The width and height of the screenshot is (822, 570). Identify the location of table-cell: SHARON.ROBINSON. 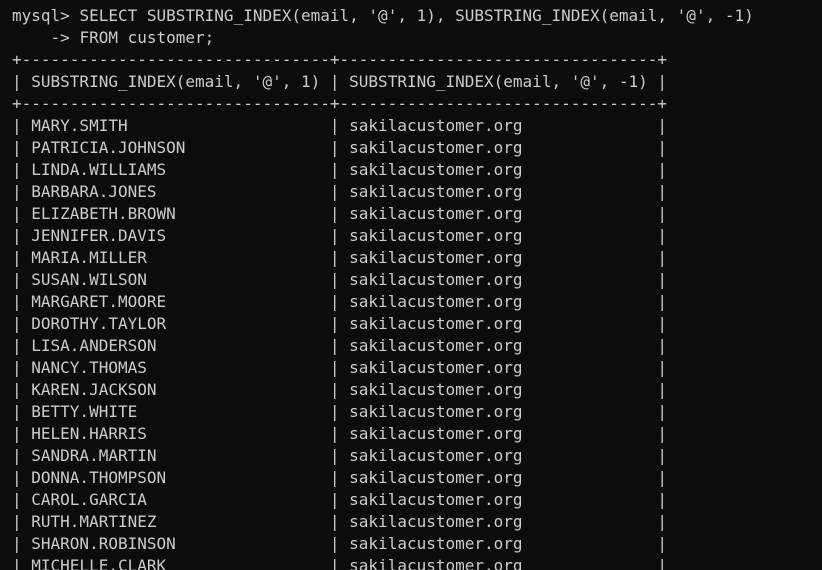
(103, 543).